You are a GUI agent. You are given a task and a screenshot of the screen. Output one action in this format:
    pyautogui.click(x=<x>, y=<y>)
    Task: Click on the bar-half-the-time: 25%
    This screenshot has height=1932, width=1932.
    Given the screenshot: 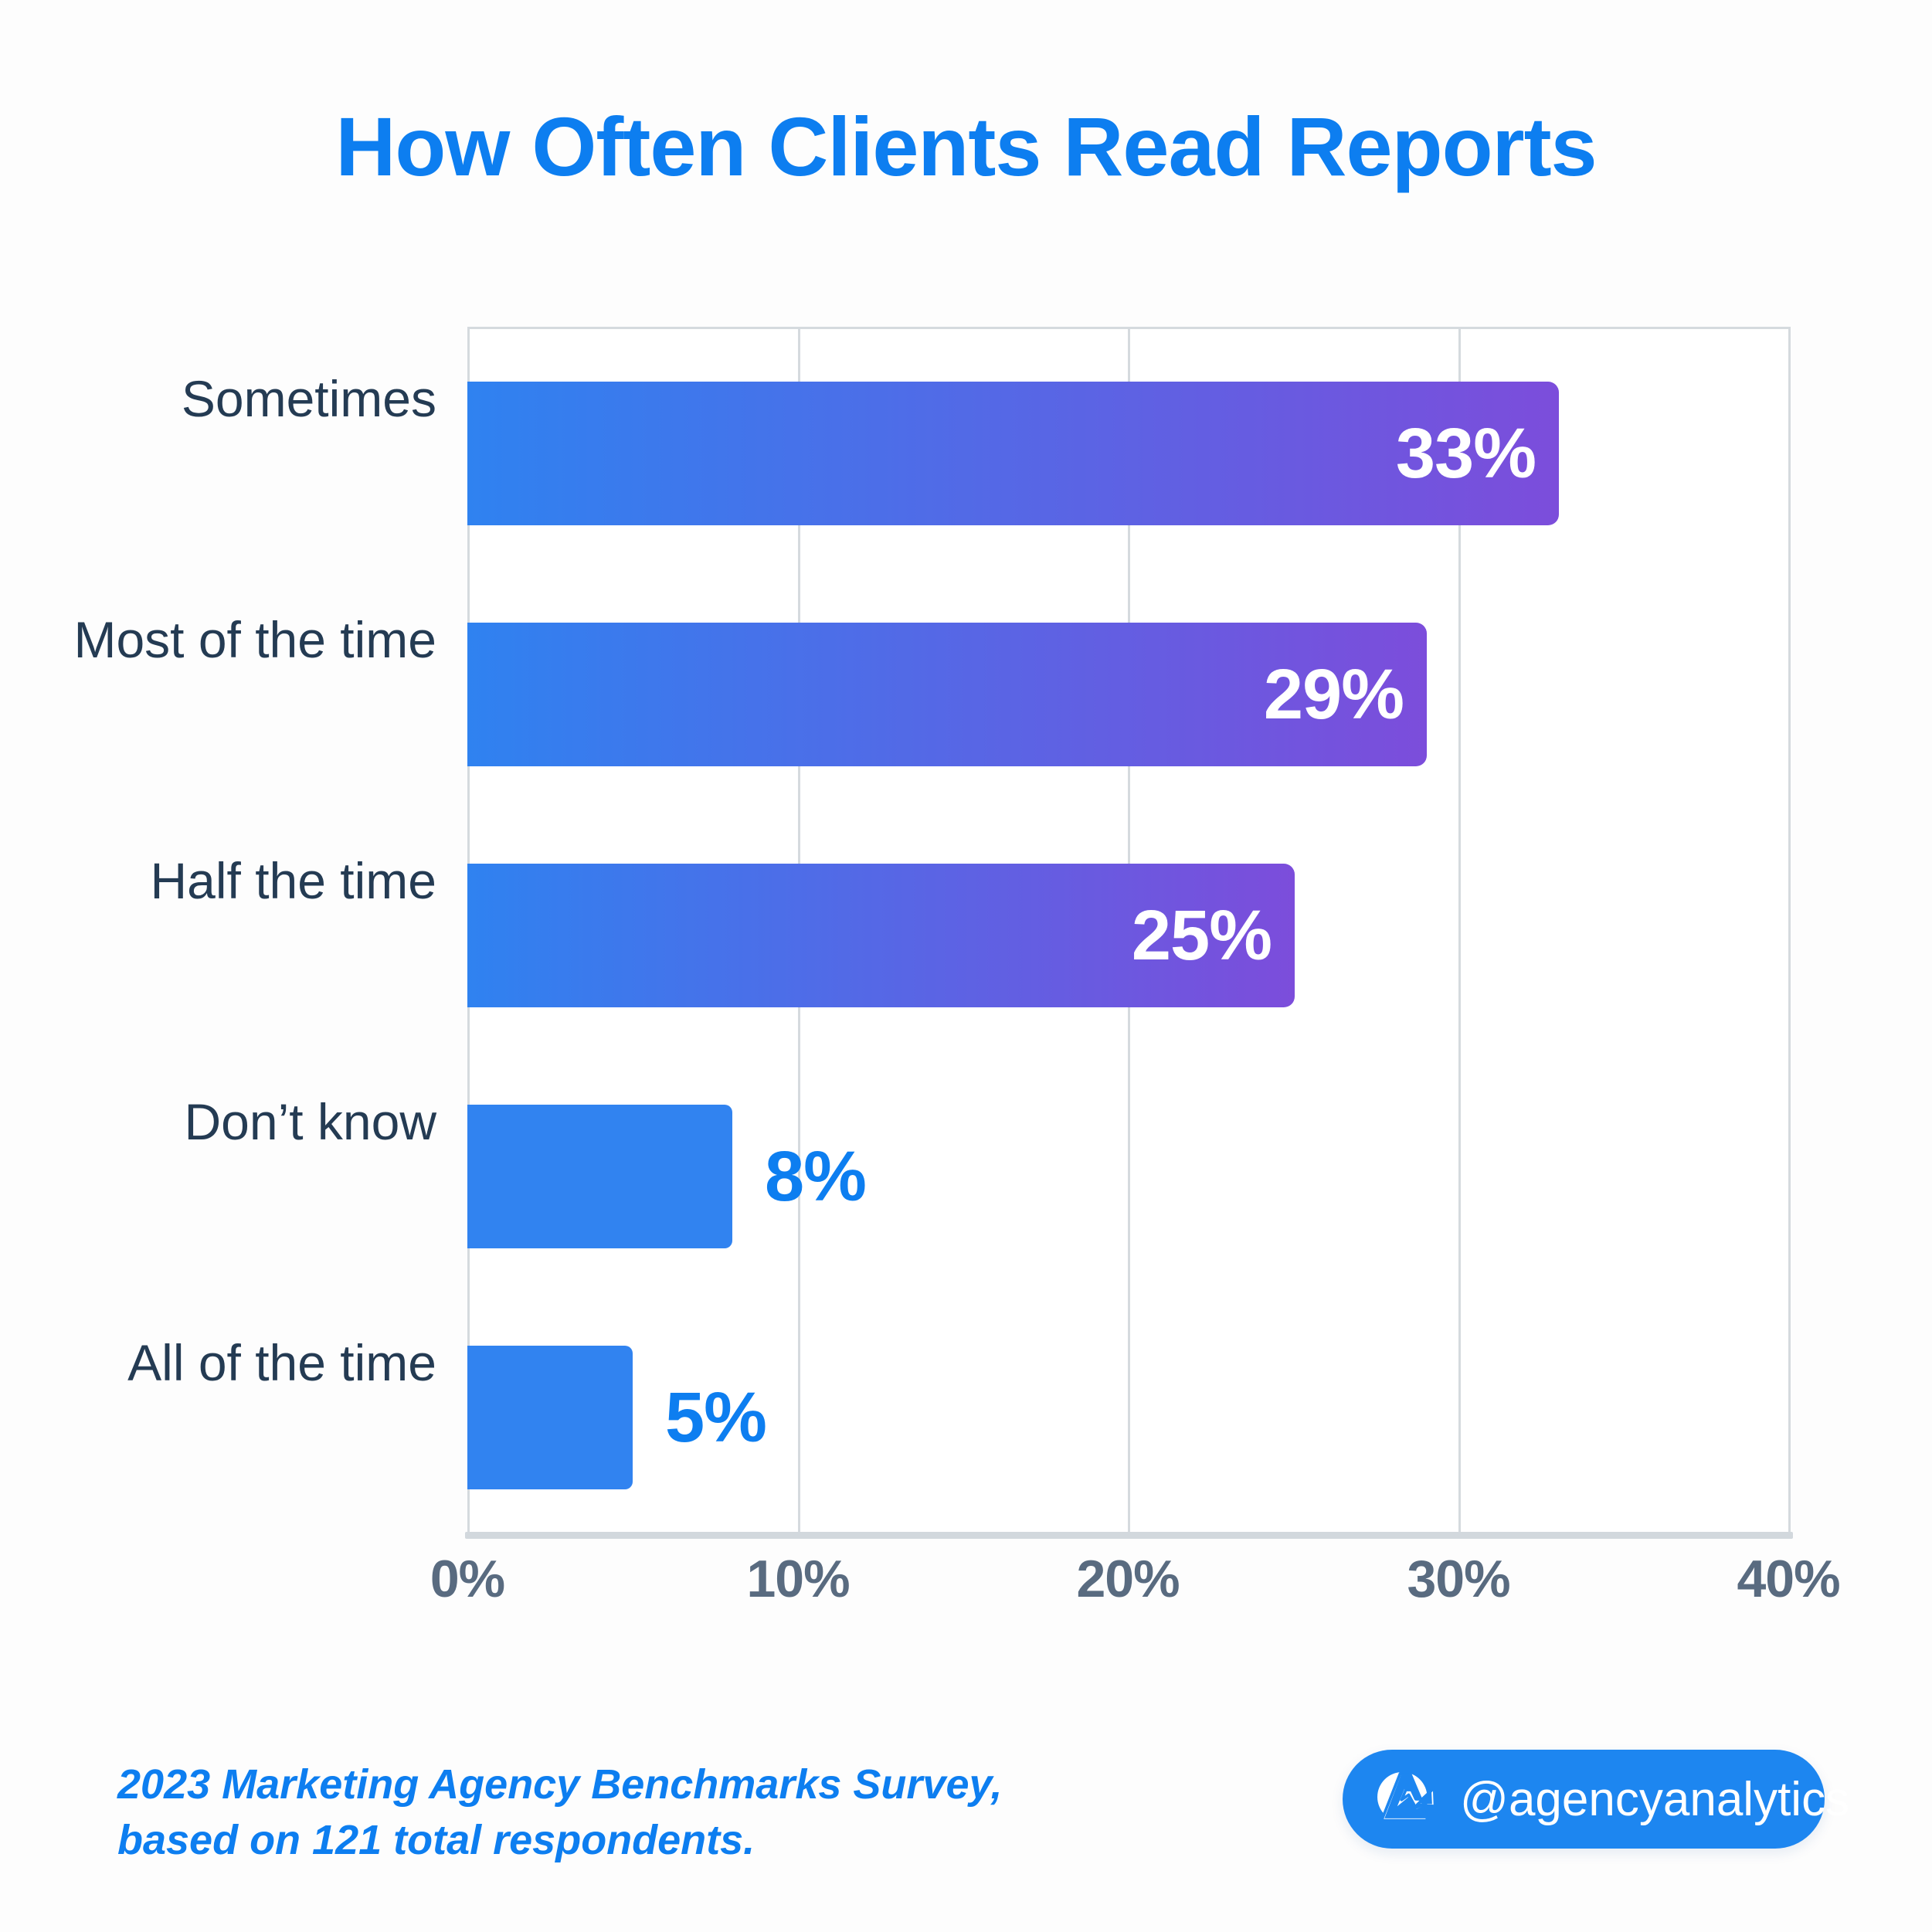 What is the action you would take?
    pyautogui.click(x=881, y=936)
    